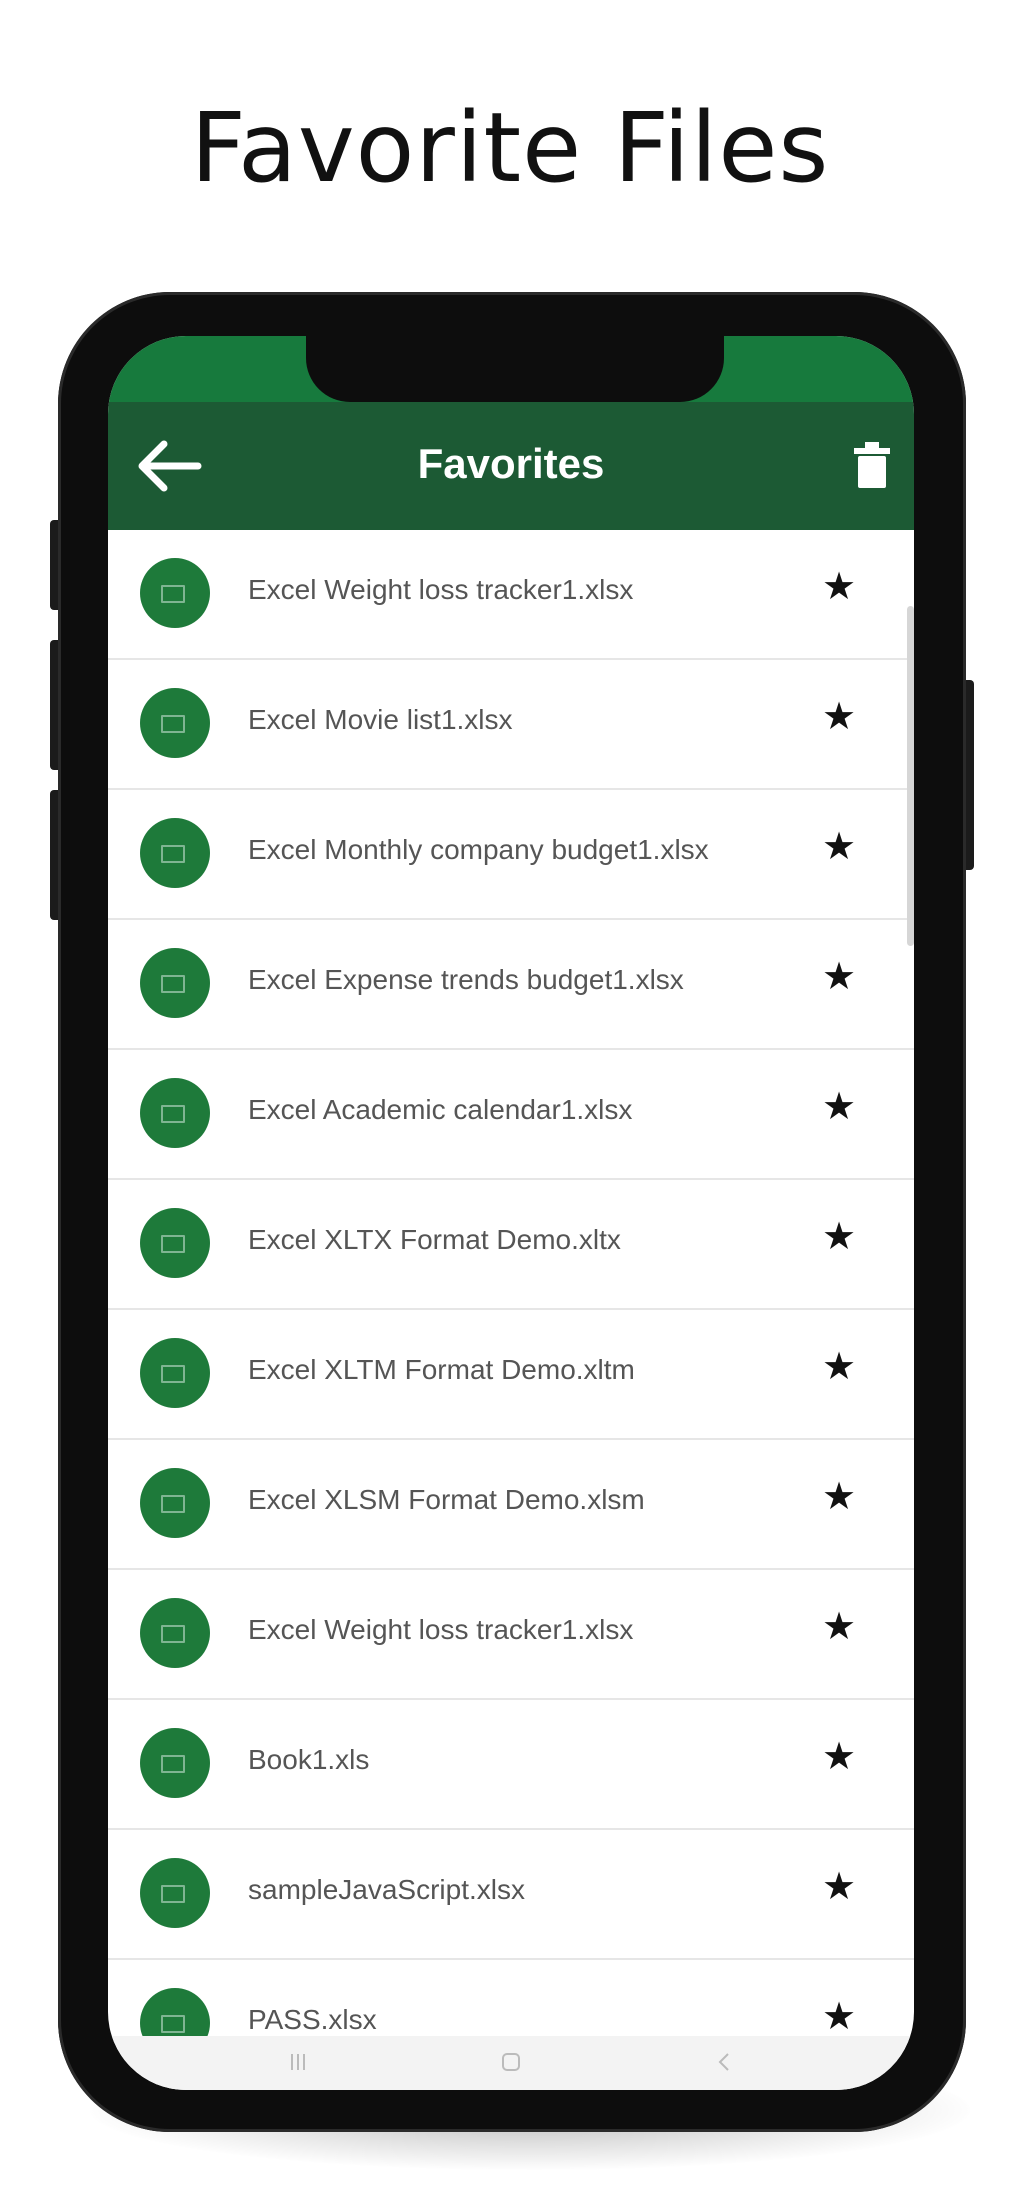 Image resolution: width=1020 pixels, height=2204 pixels. I want to click on recents-icon, so click(298, 2062).